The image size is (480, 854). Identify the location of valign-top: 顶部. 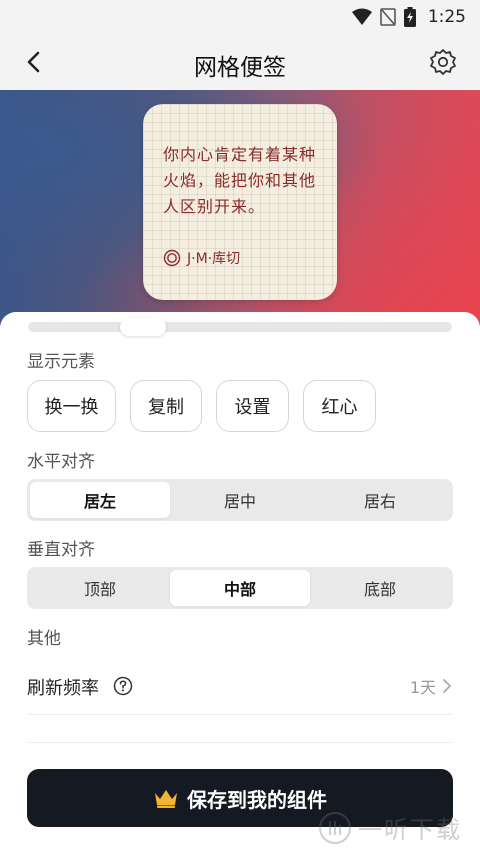
(100, 588).